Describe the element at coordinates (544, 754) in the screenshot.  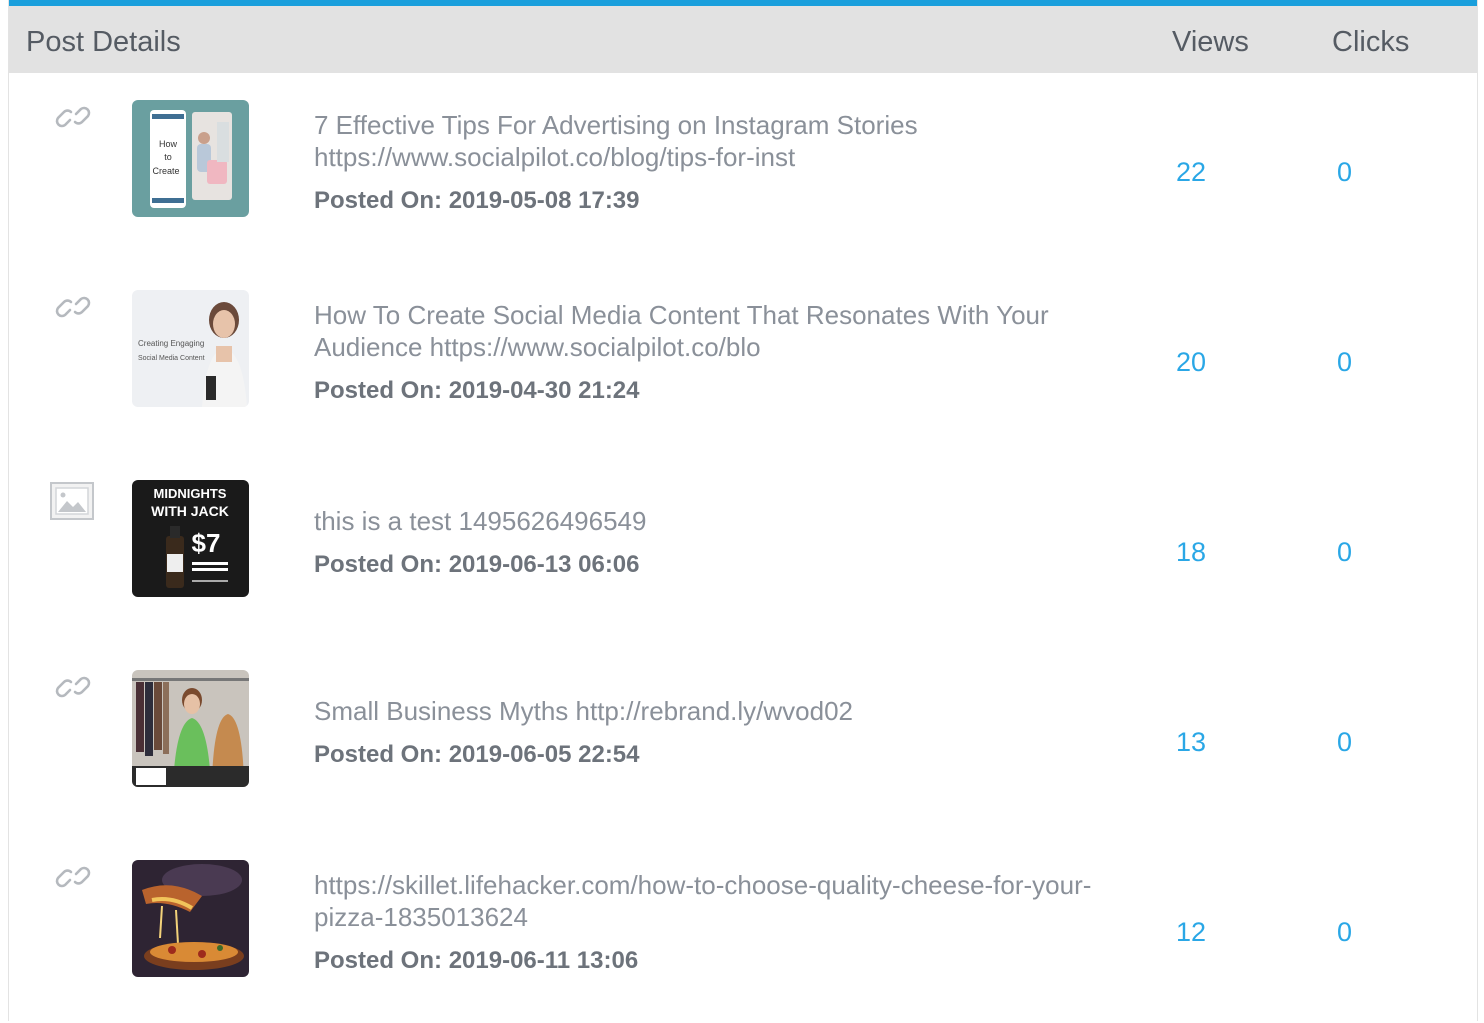
I see `posted-on-date: 2019-06-05 22:54` at that location.